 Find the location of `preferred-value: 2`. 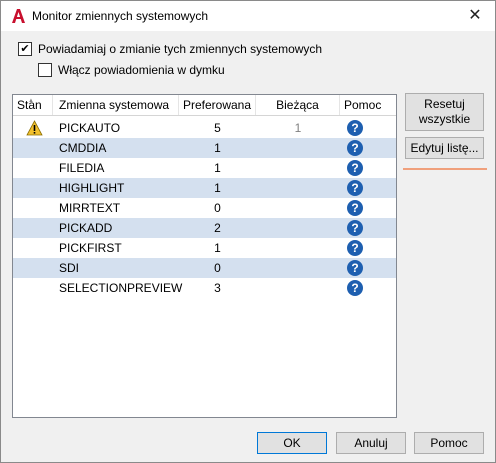

preferred-value: 2 is located at coordinates (217, 228).